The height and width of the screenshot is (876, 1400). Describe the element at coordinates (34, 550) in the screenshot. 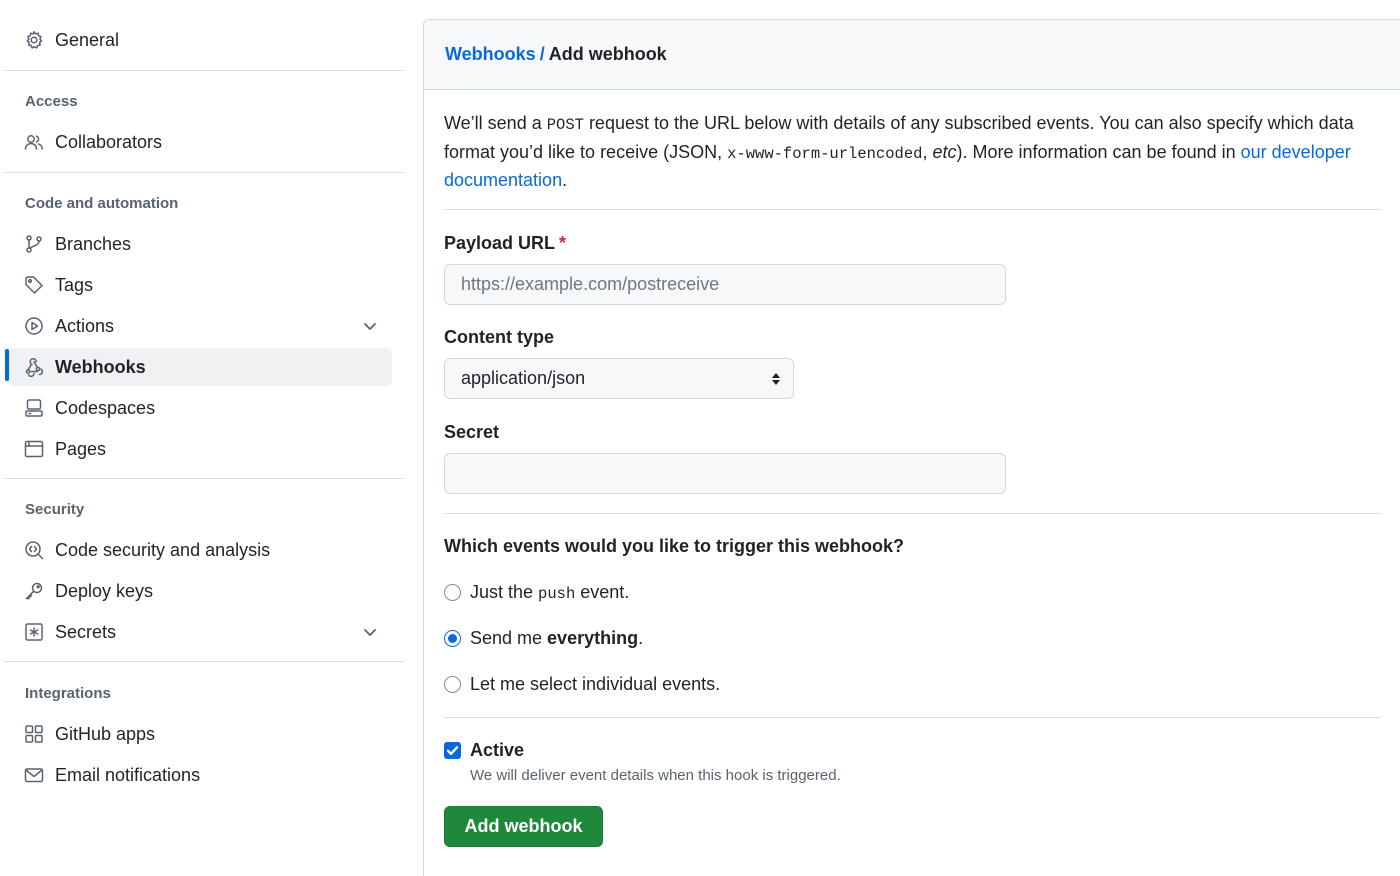

I see `codescan-icon` at that location.